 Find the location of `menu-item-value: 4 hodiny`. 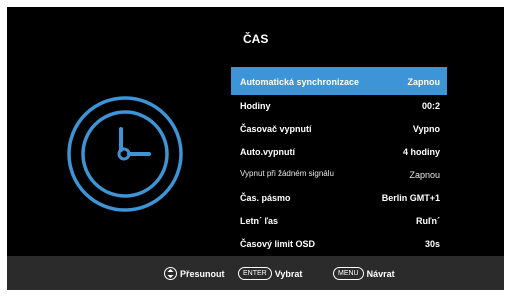

menu-item-value: 4 hodiny is located at coordinates (421, 152).